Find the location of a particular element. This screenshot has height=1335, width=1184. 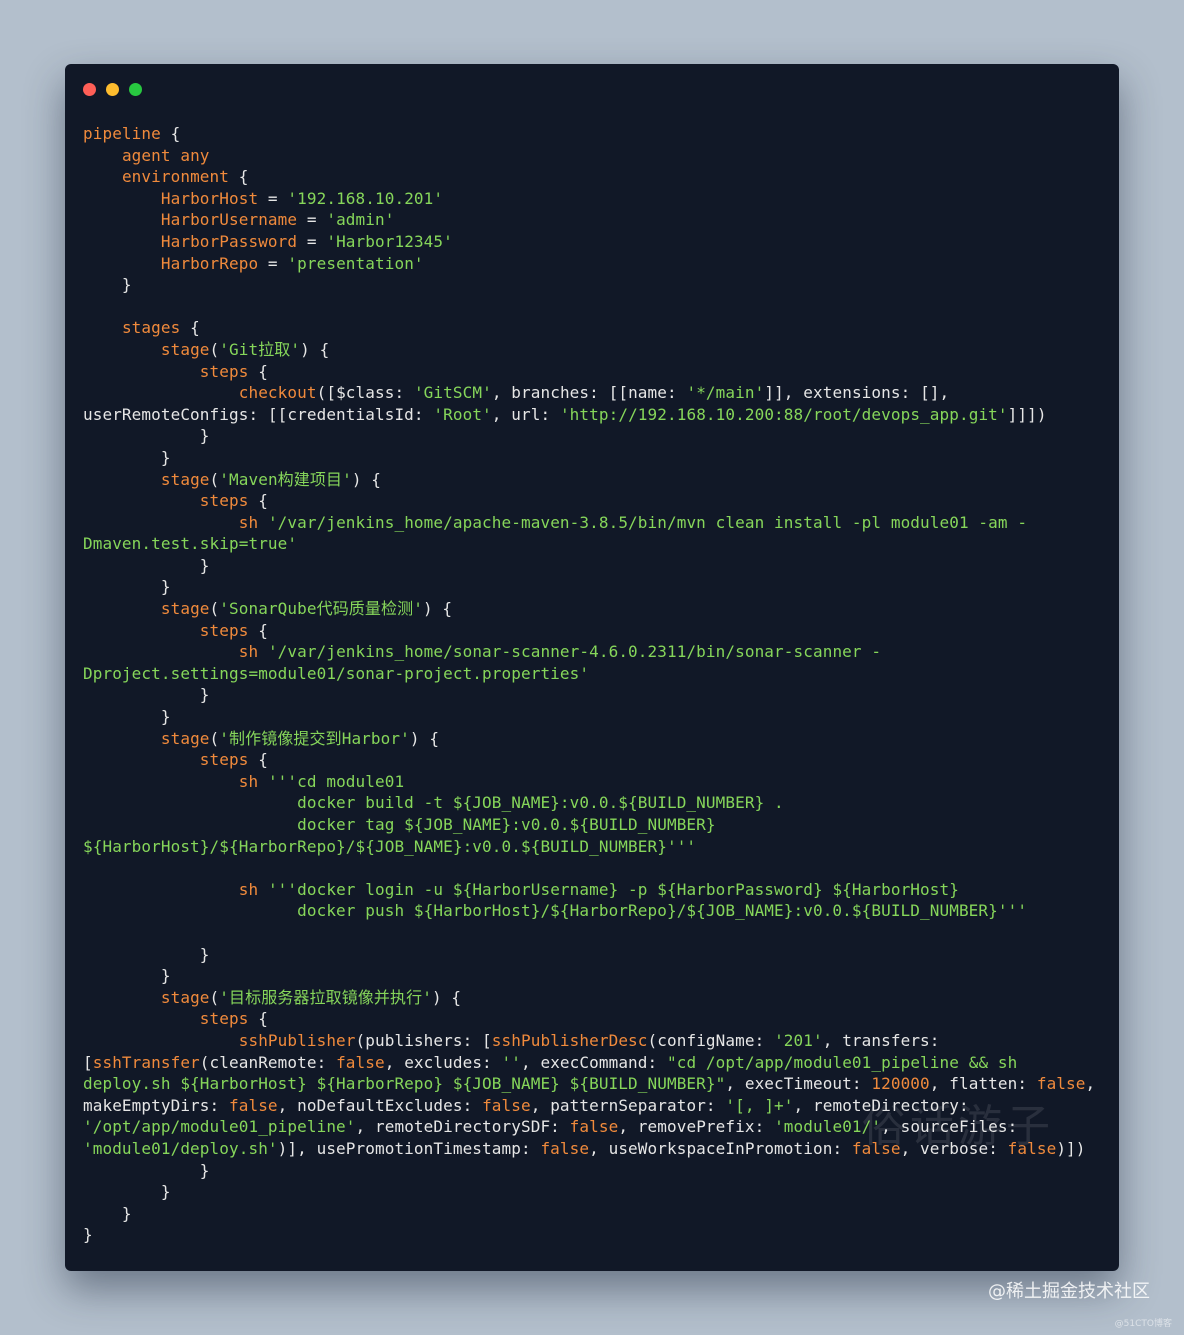

code-line: stage('目标服务器拉取镜像并执行') { is located at coordinates (589, 998).